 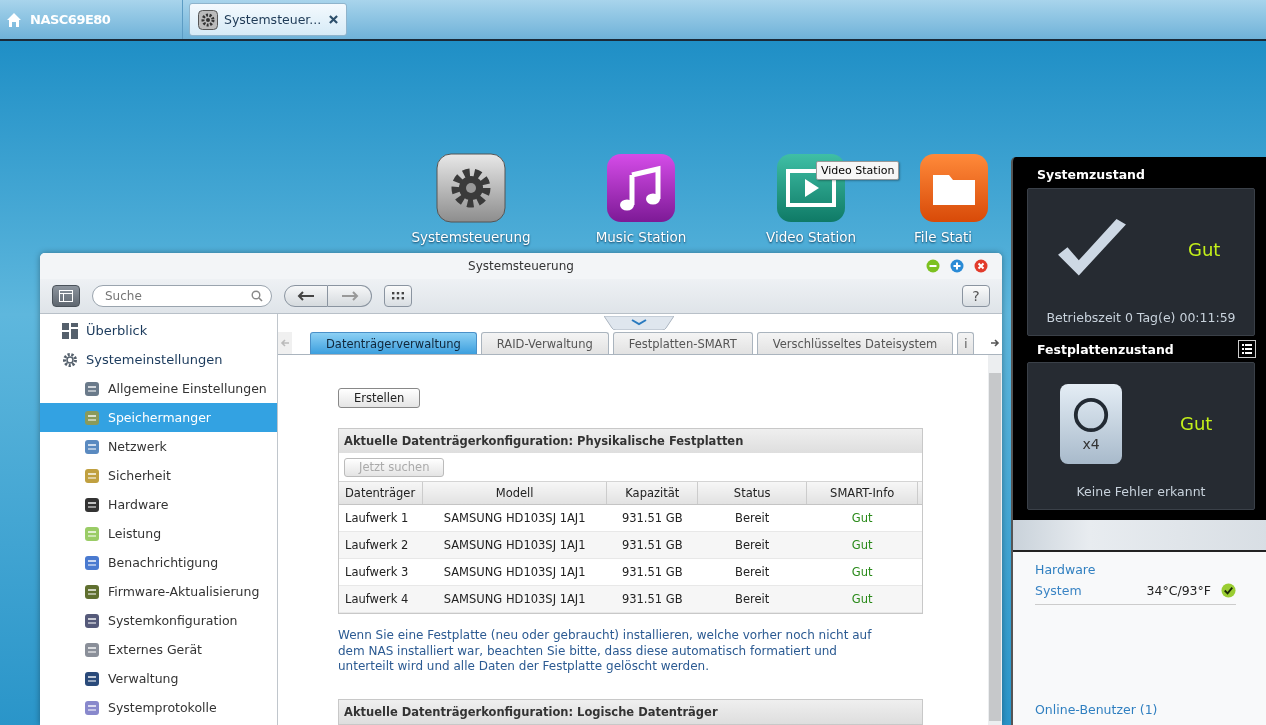 I want to click on info-text: Wenn Sie eine Festplatte (neu oder gebraucht) installieren, welche vorher noch nicht auf dem NAS installiert war, beachten Sie bitte, dass diese automatisch formatiert und unterteilt wird und alle Daten der Festplatte gelöscht werden., so click(x=605, y=651).